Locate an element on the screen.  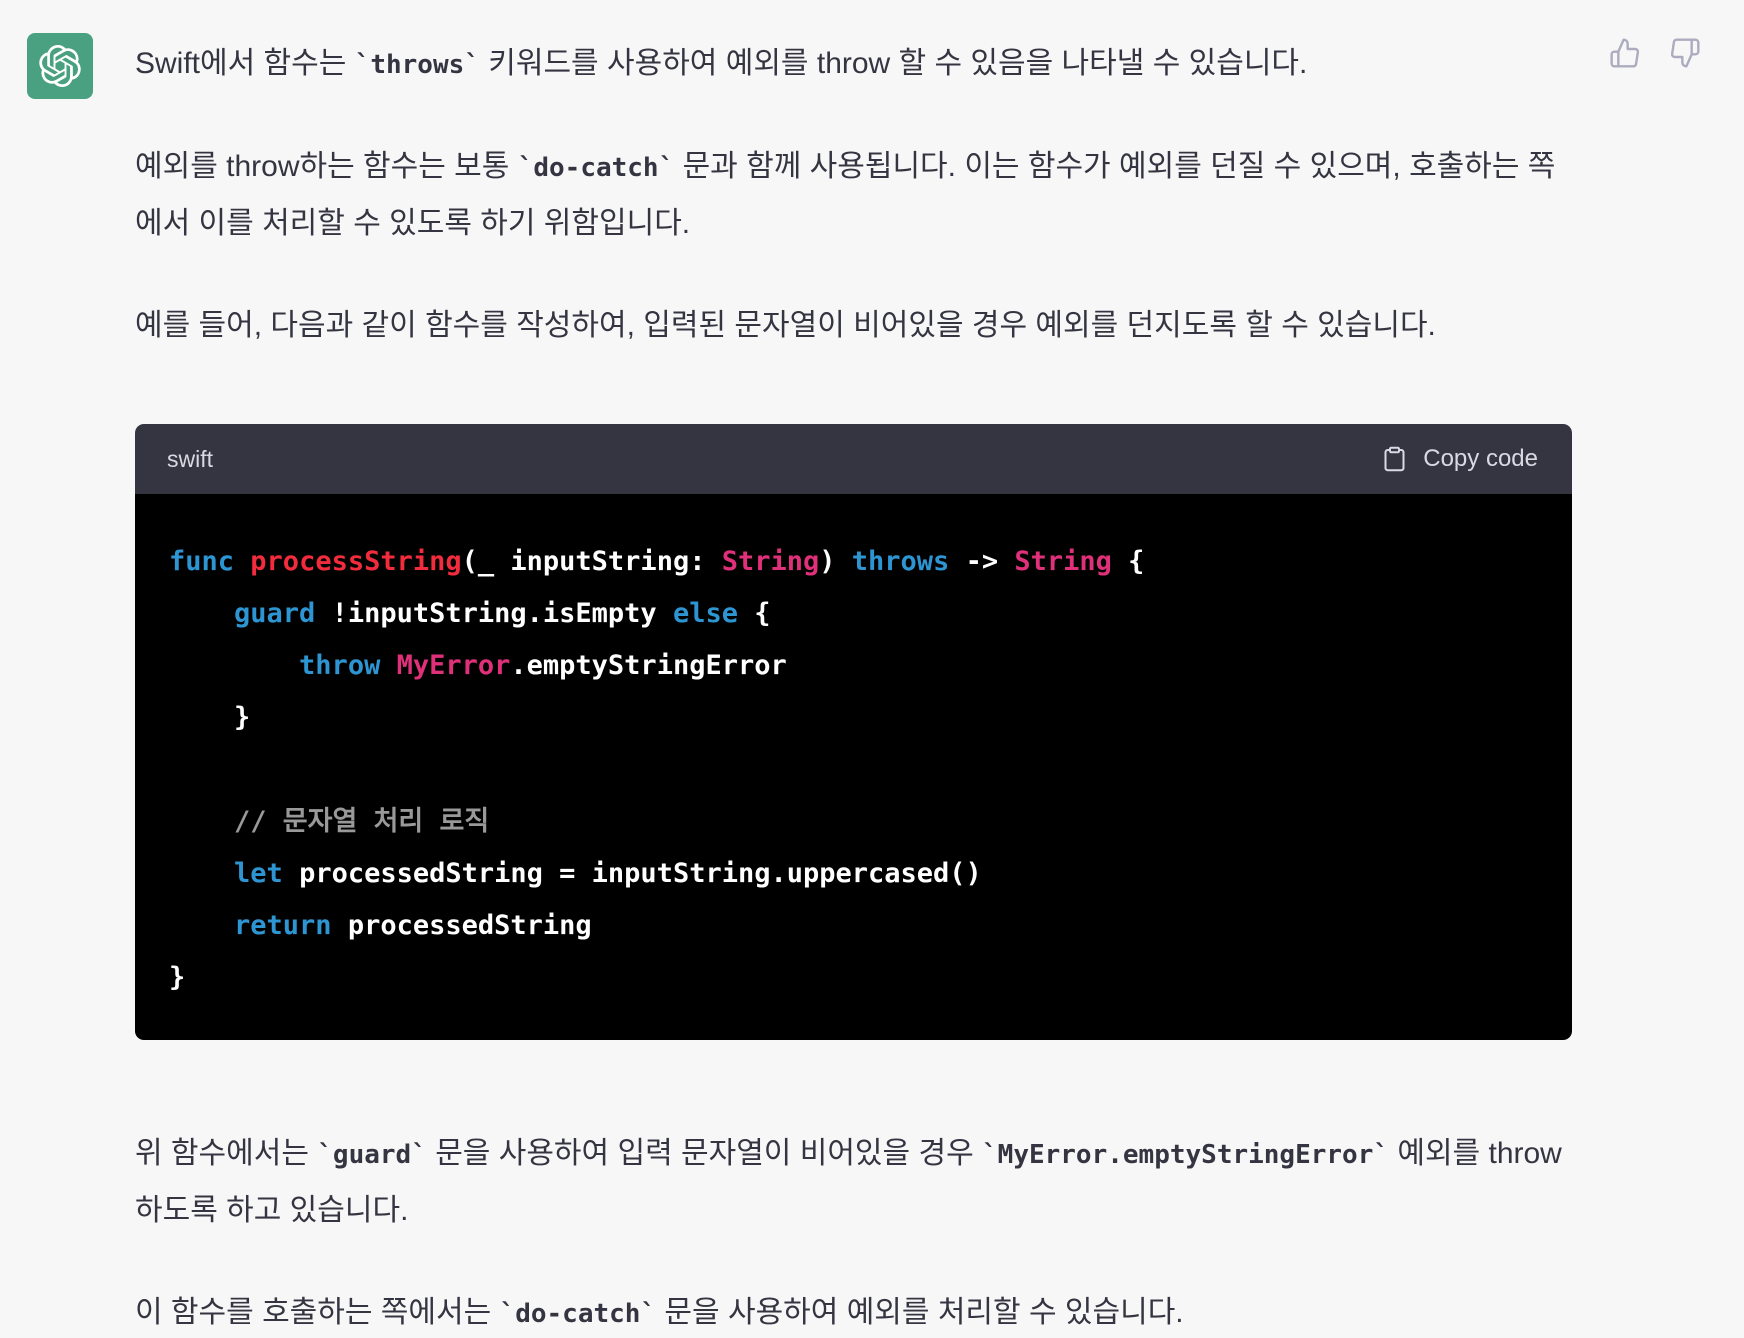
thumbs-up-icon is located at coordinates (1625, 53).